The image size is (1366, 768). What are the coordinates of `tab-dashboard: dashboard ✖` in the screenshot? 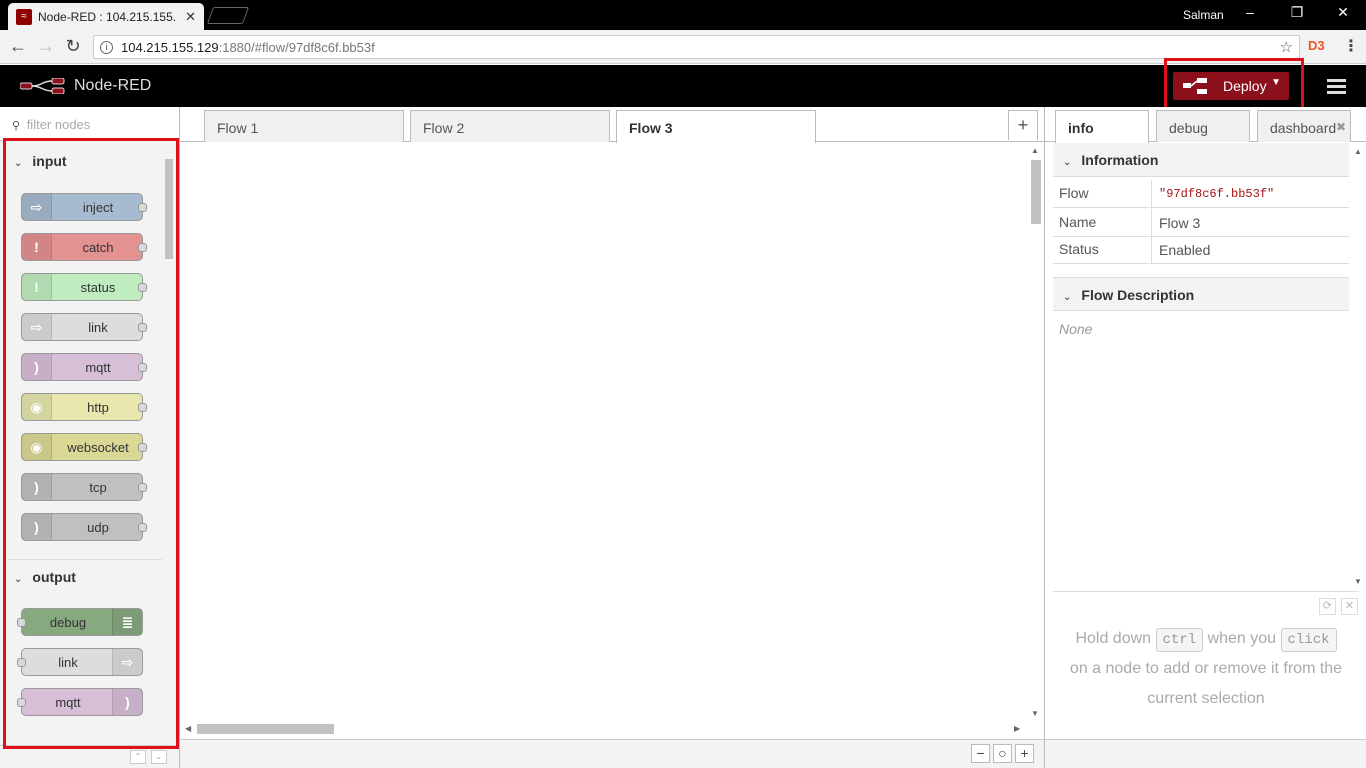 It's located at (1304, 126).